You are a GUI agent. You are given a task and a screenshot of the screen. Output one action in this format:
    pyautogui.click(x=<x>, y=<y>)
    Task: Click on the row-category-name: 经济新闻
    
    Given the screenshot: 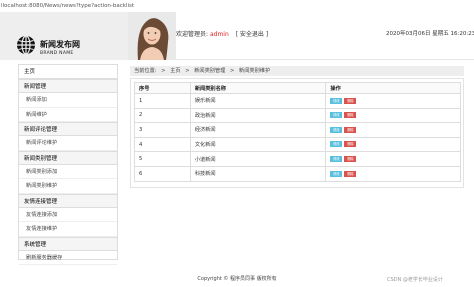 What is the action you would take?
    pyautogui.click(x=258, y=130)
    